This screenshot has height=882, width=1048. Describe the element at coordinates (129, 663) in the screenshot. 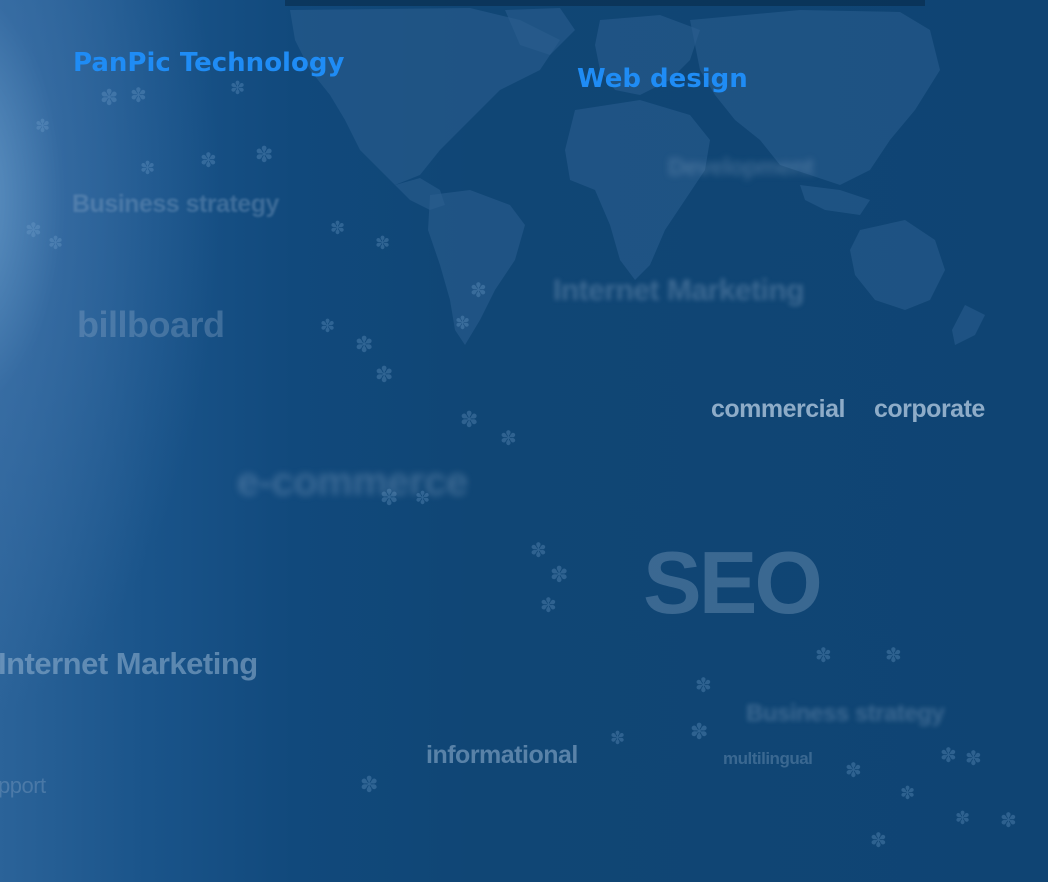

I see `keyword-internet-marketing: Internet Marketing` at that location.